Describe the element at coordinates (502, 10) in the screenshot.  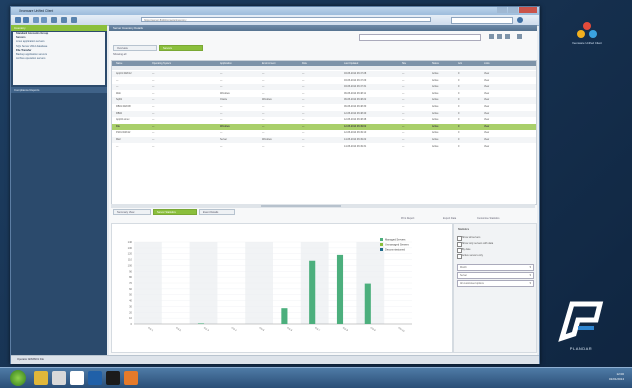
I see `minimize-button` at that location.